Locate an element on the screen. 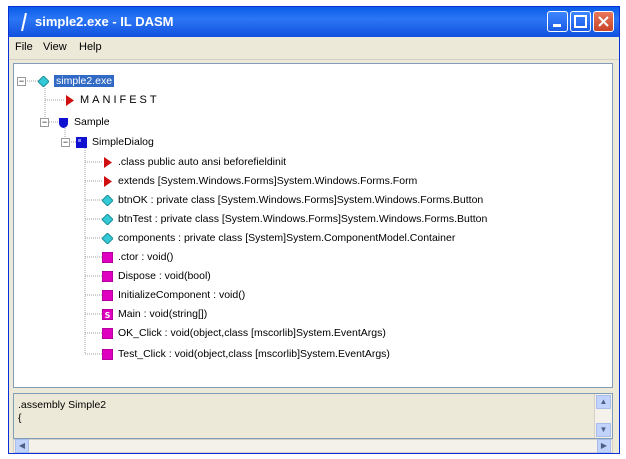  namespace-shield-icon is located at coordinates (63, 122).